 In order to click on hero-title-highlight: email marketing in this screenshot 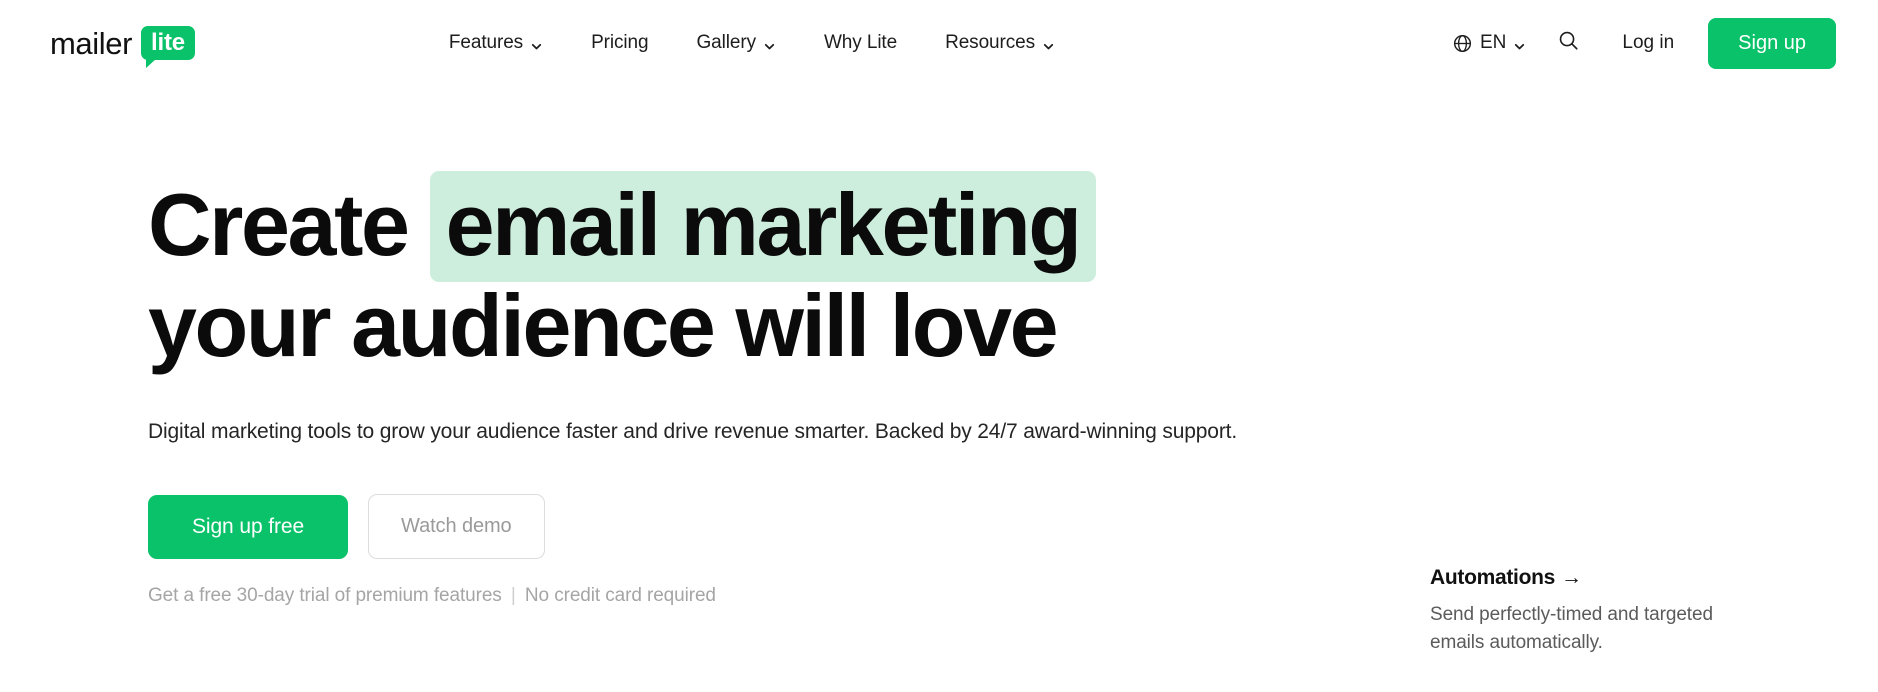, I will do `click(762, 226)`.